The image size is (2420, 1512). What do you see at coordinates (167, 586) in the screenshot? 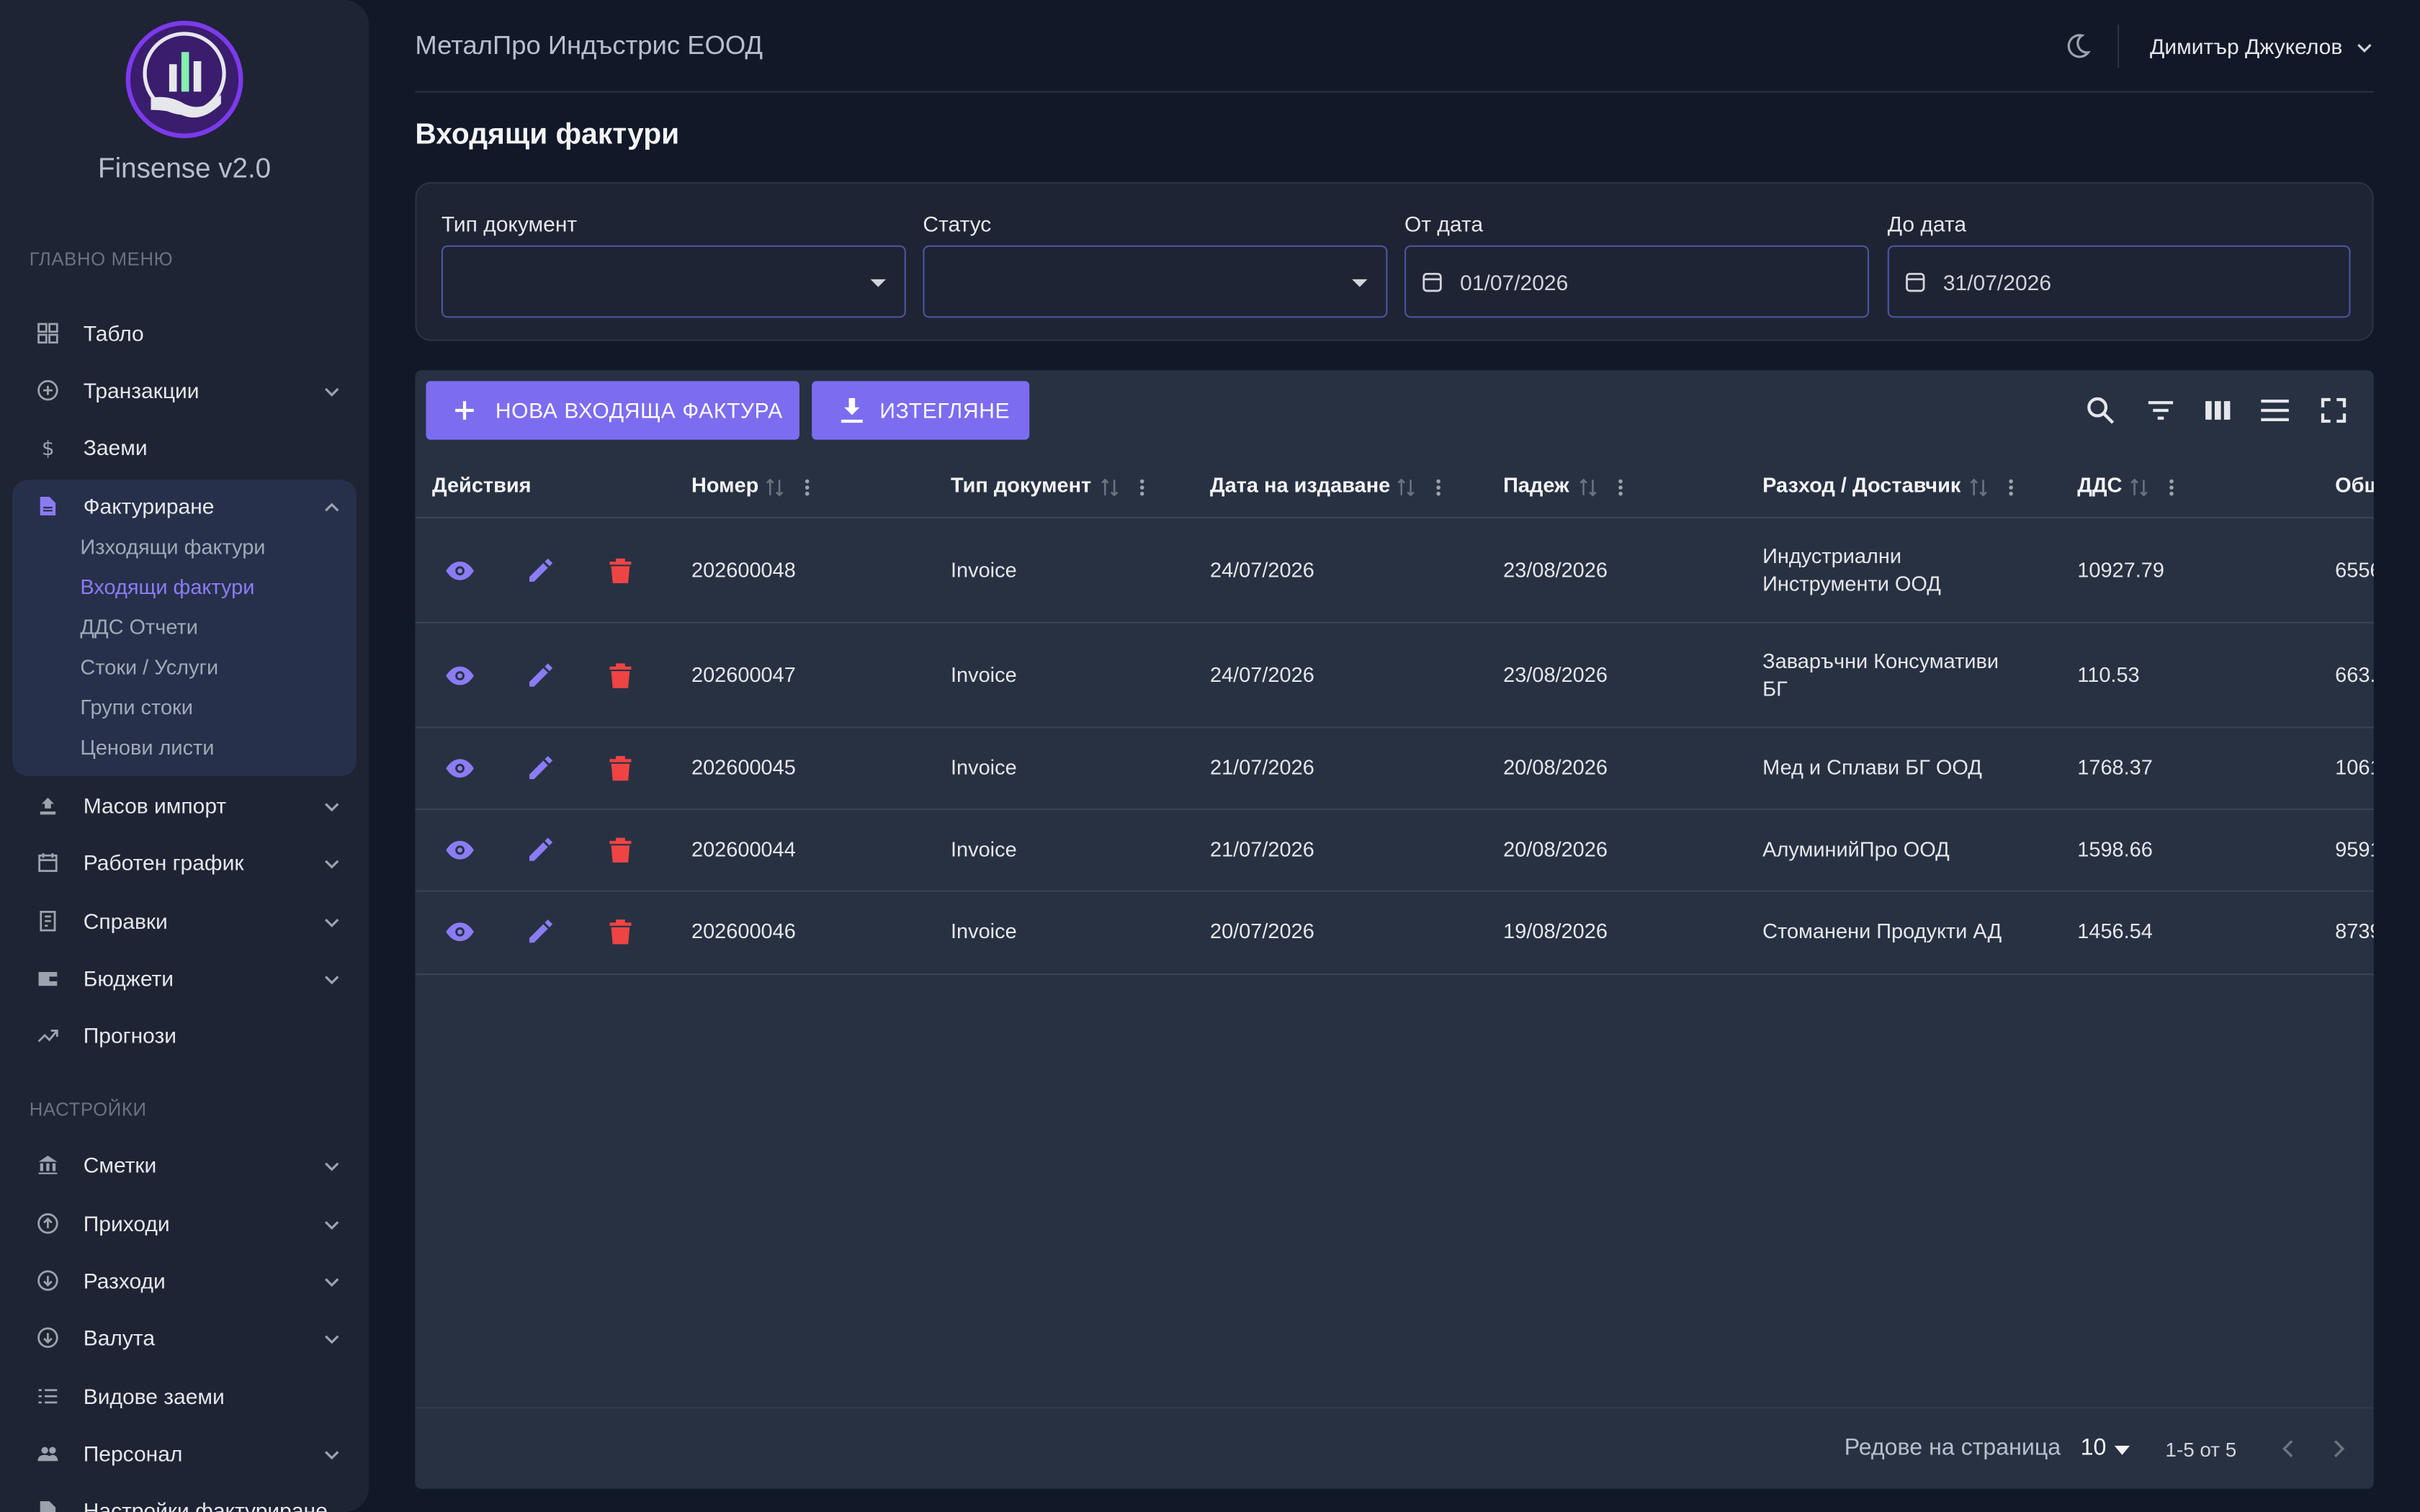
I see `sidebar-subitem-incoming: Входящи фактури` at bounding box center [167, 586].